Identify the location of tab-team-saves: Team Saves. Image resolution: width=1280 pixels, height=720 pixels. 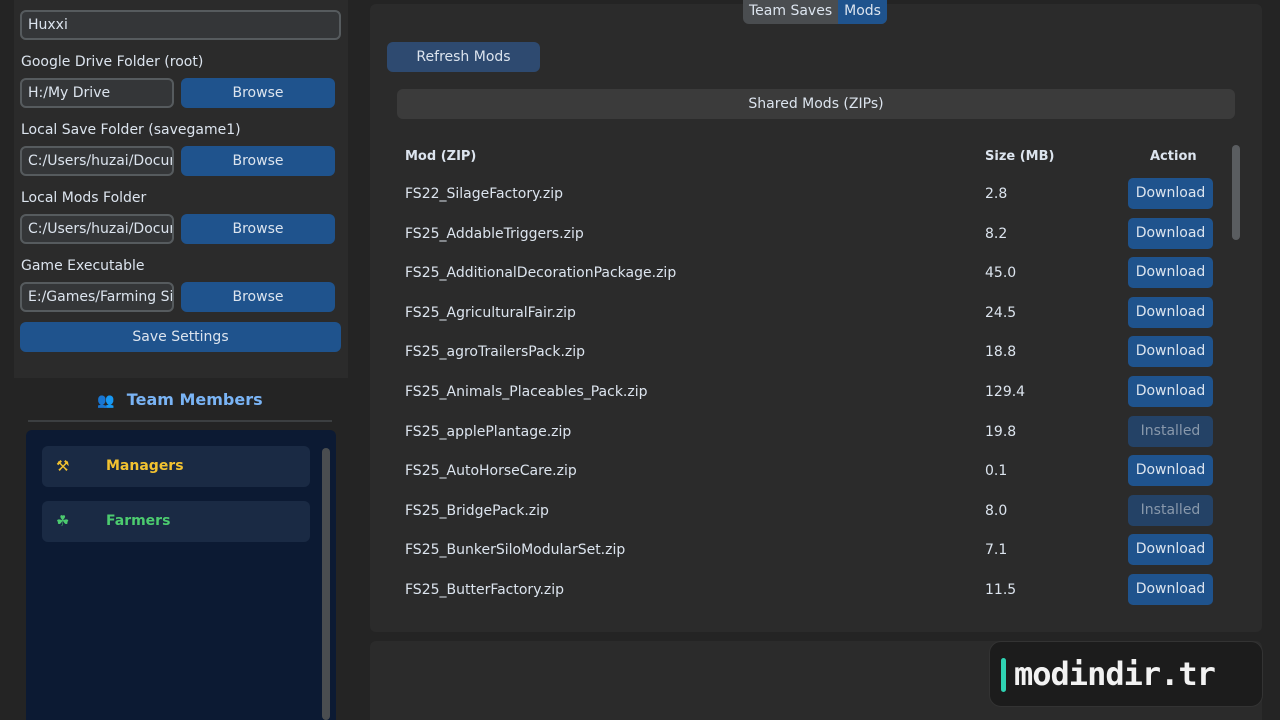
(790, 12).